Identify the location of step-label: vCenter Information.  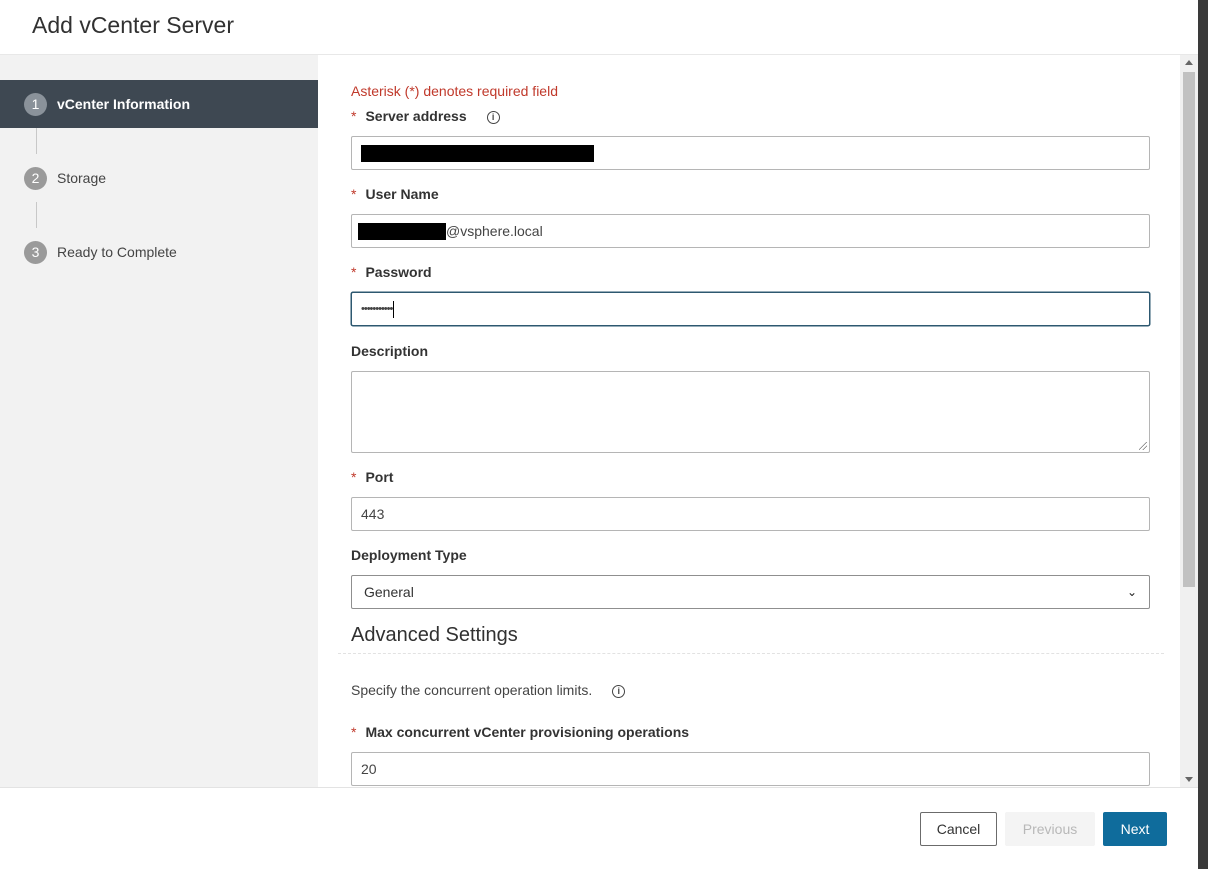
(124, 104).